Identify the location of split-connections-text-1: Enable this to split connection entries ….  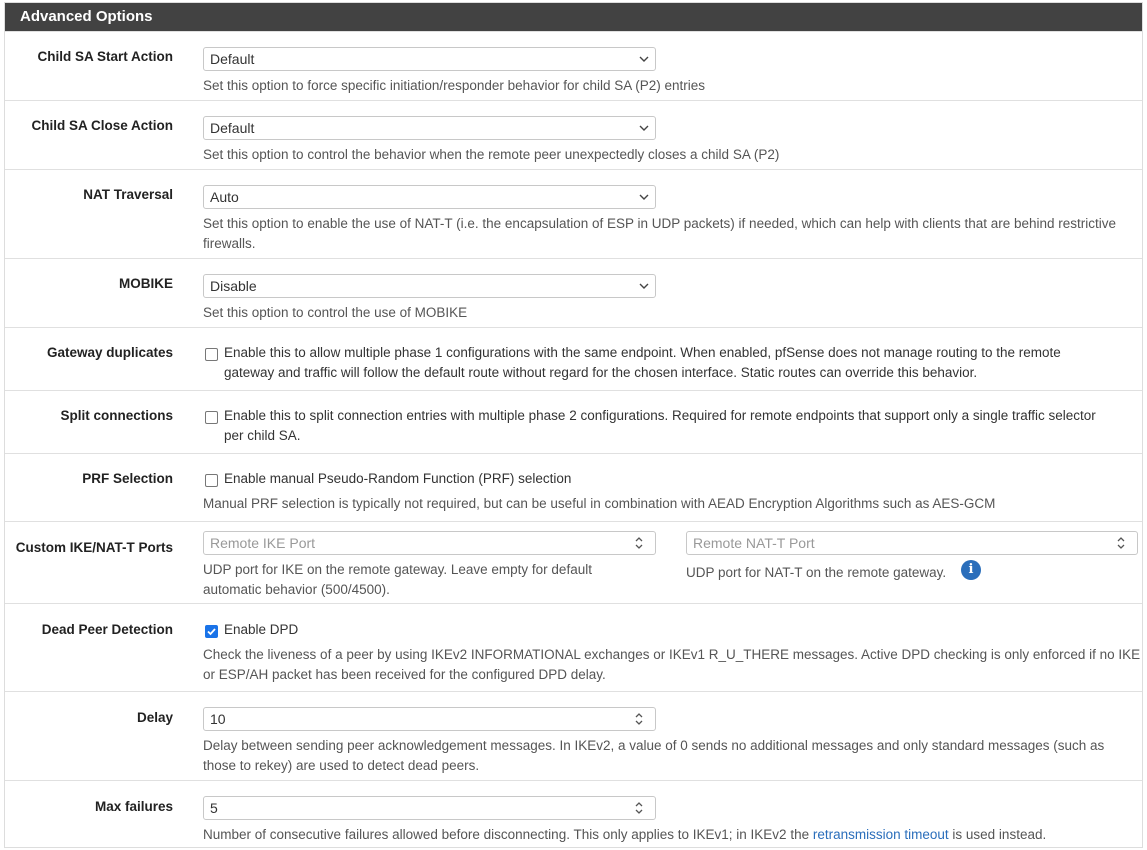
(660, 415).